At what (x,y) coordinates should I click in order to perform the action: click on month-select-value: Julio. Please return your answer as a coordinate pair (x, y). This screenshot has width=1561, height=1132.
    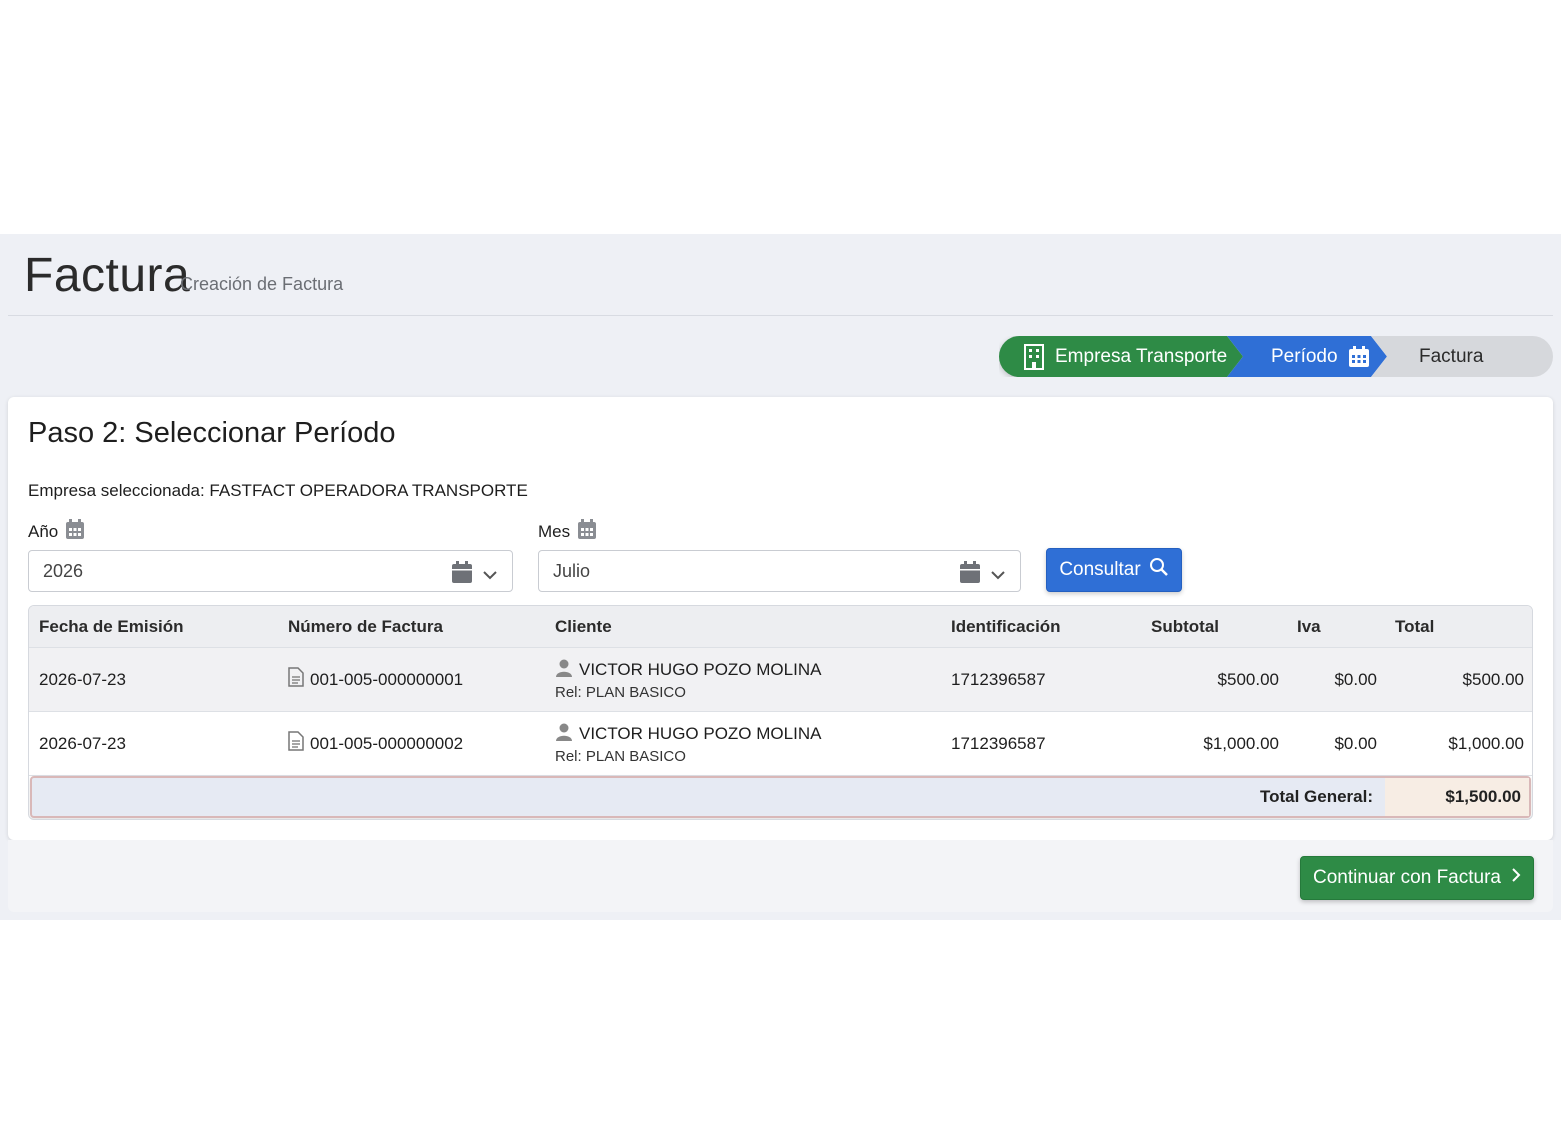
    Looking at the image, I should click on (572, 570).